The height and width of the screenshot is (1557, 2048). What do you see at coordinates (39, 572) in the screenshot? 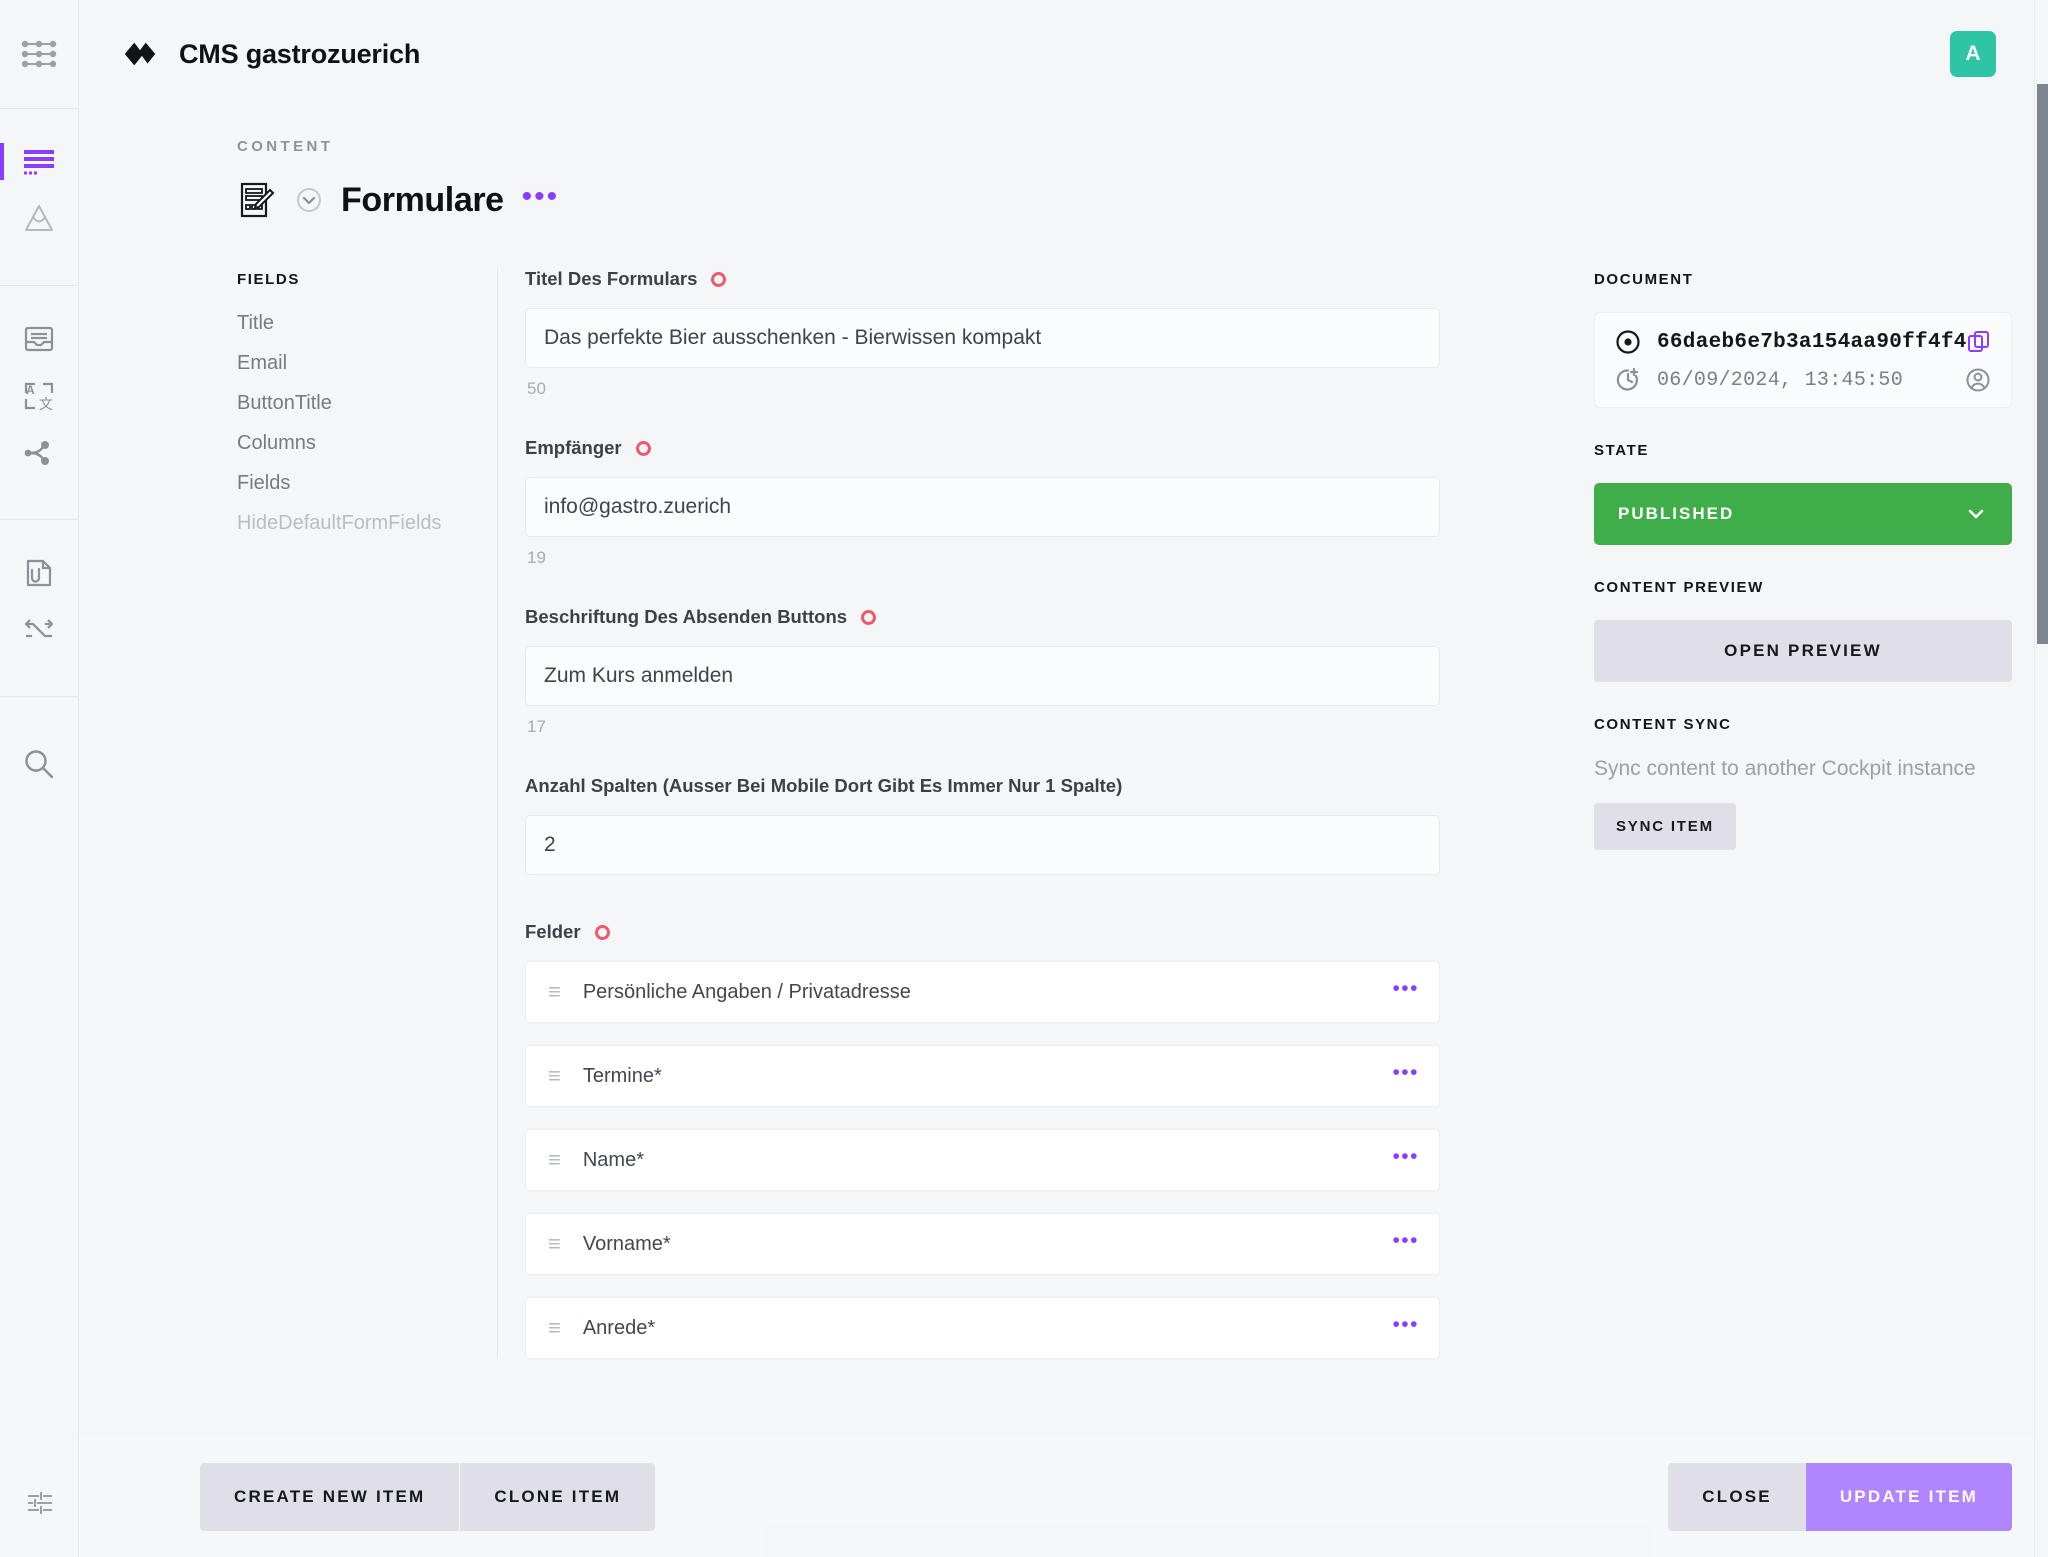
I see `sidebar-item-files` at bounding box center [39, 572].